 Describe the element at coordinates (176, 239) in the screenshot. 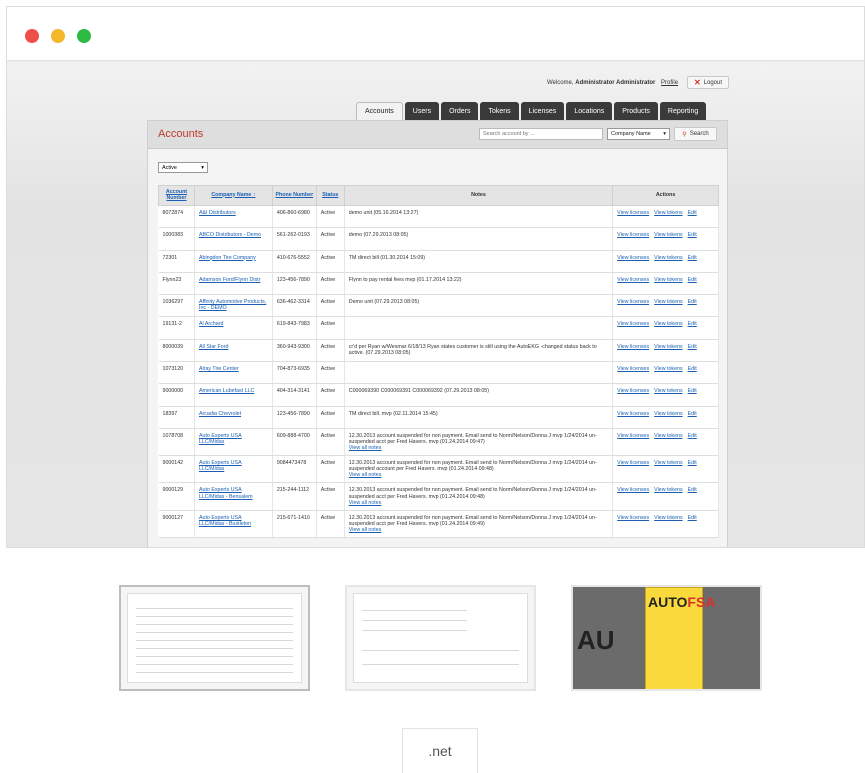

I see `account-number-cell: 1000383` at that location.